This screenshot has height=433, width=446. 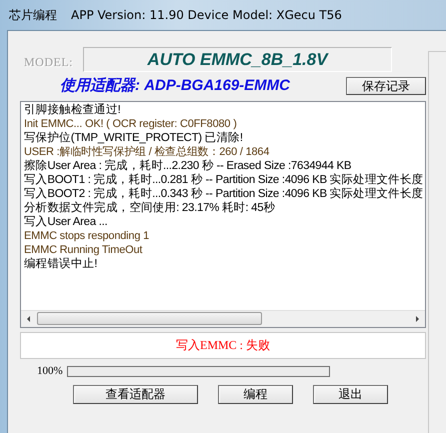 I want to click on view-adapter-button: 查看适配器, so click(x=135, y=394).